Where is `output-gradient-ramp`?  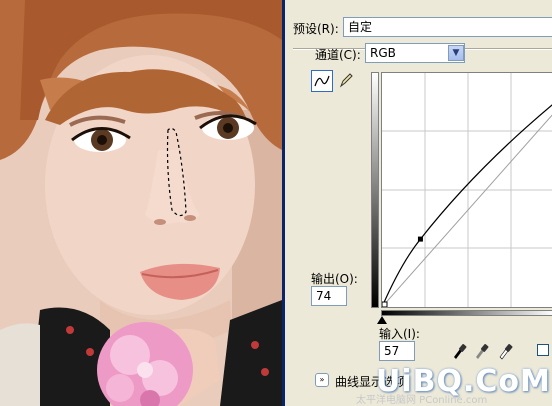
output-gradient-ramp is located at coordinates (375, 190).